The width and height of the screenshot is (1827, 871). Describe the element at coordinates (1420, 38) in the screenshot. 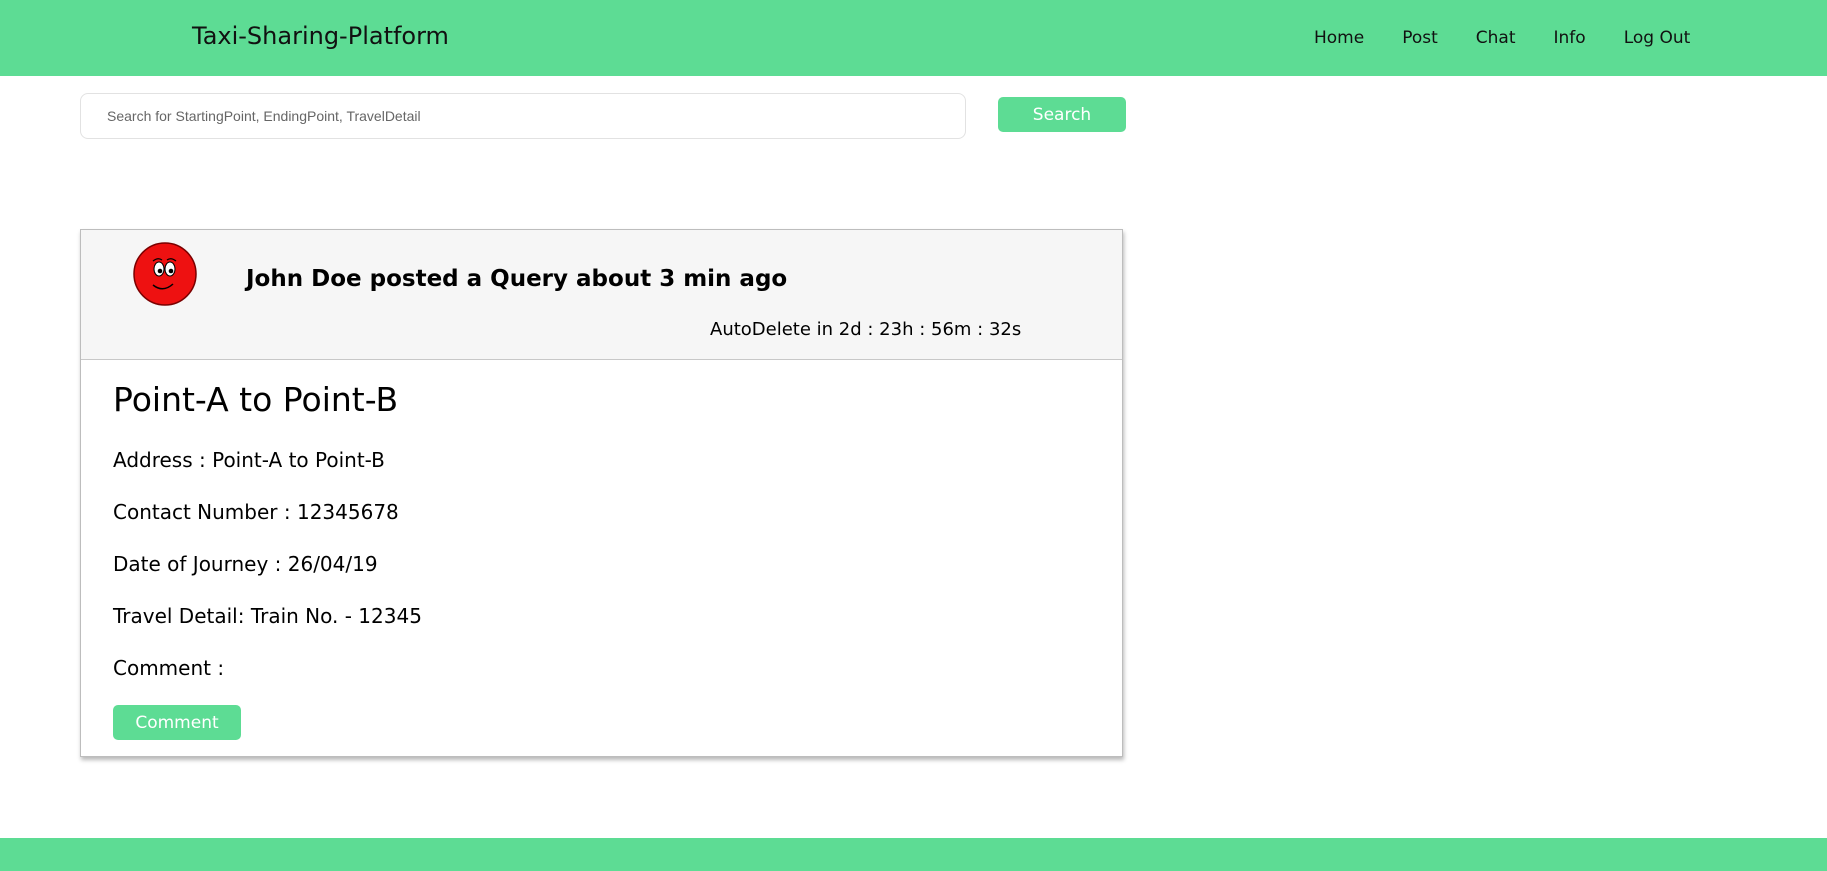

I see `nav-post: Post` at that location.